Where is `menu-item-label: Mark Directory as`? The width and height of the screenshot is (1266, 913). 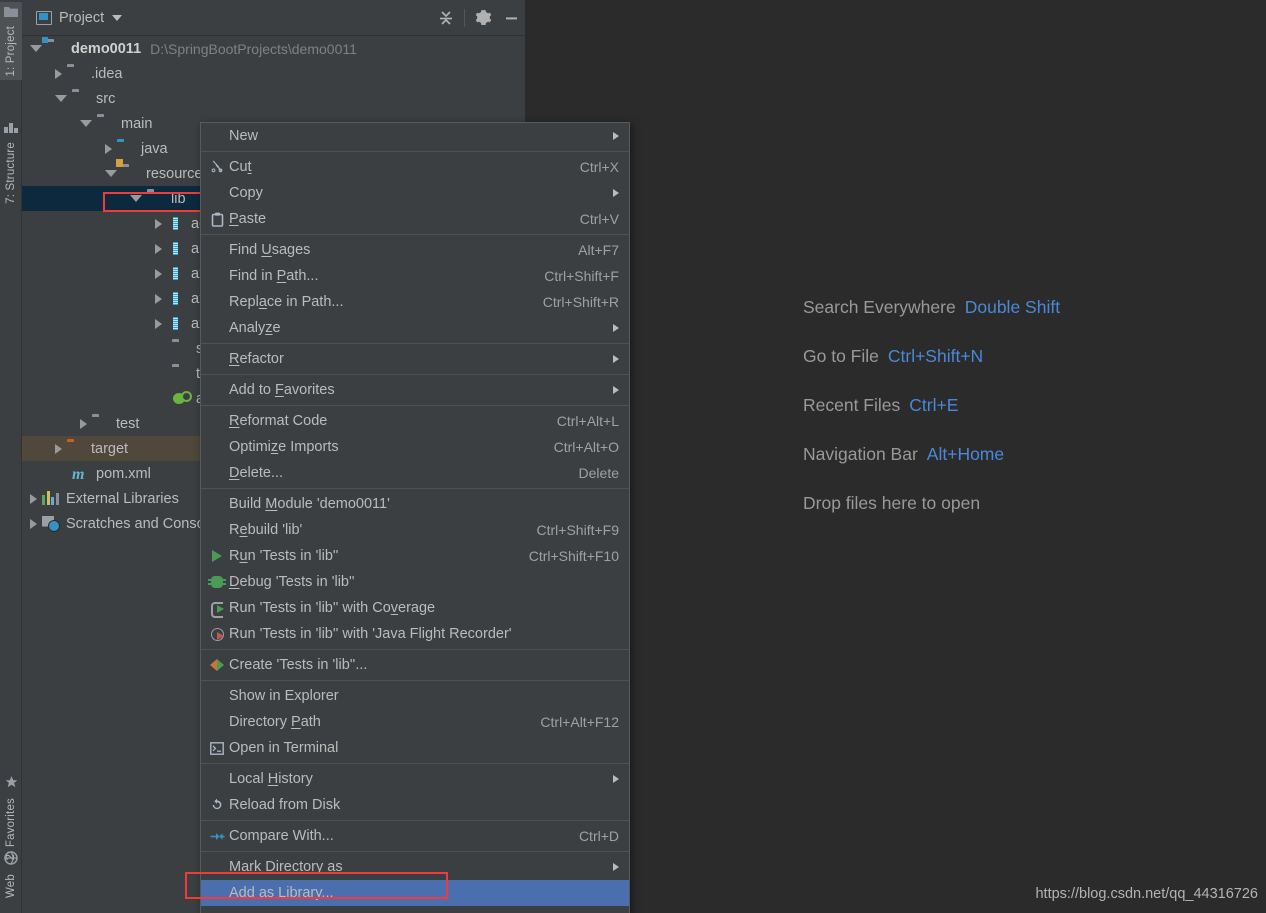 menu-item-label: Mark Directory as is located at coordinates (286, 867).